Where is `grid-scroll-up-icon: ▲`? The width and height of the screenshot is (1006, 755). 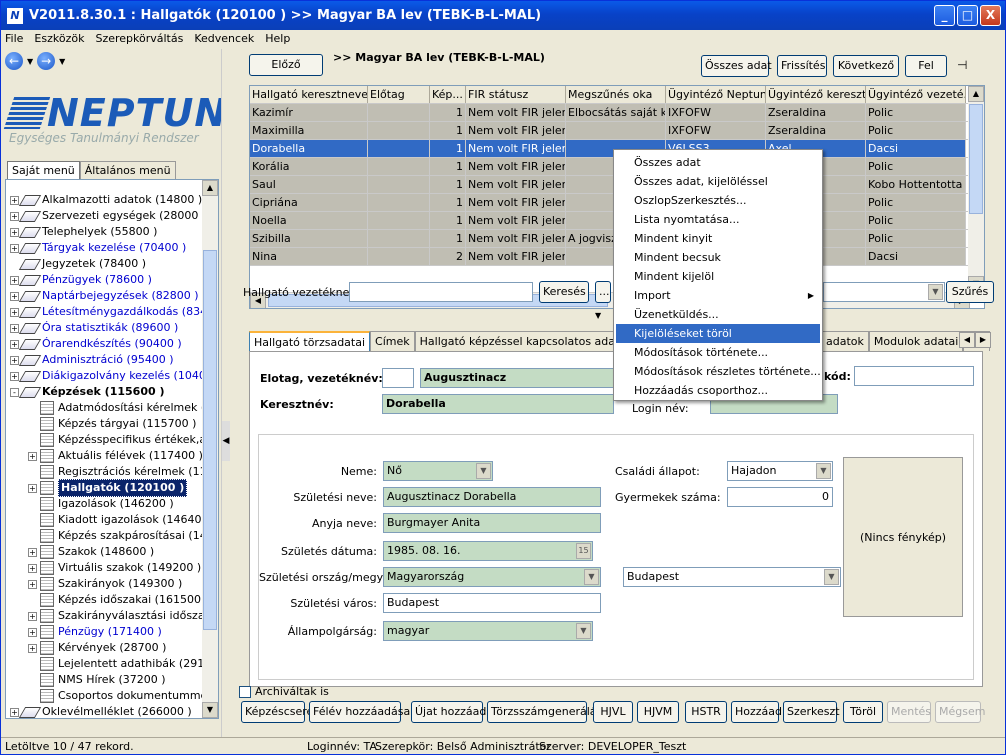
grid-scroll-up-icon: ▲ is located at coordinates (976, 94).